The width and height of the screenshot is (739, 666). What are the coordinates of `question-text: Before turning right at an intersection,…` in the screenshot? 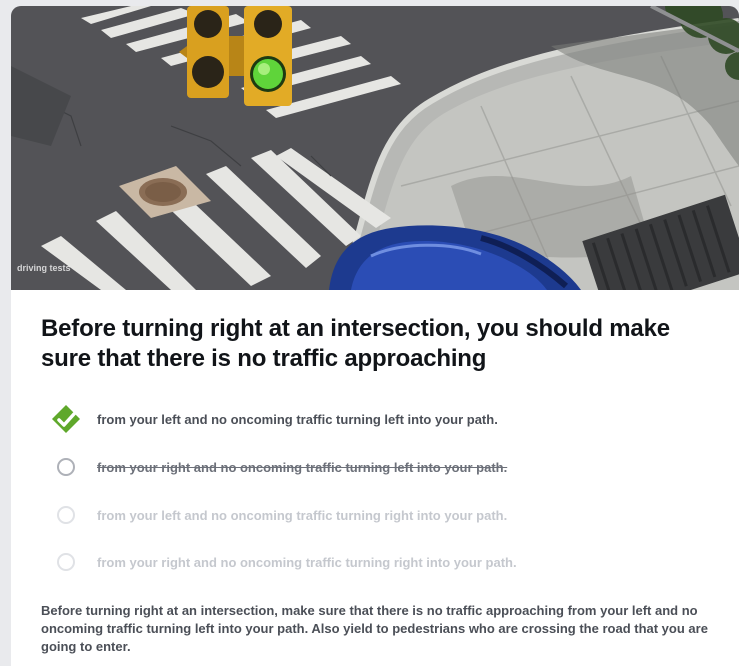 It's located at (355, 343).